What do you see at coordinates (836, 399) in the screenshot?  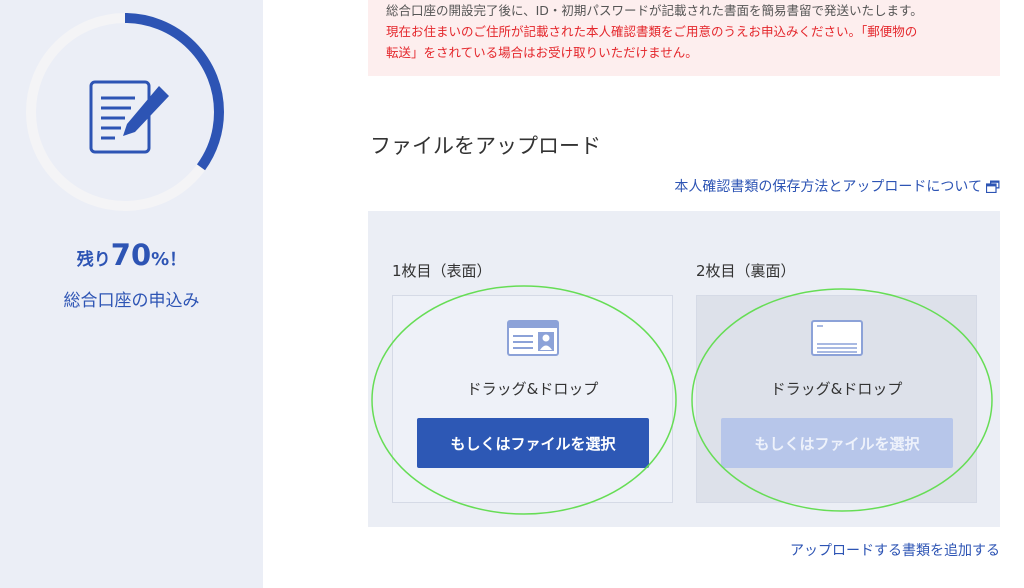 I see `back-drop-zone: ドラッグ&ドロップ もしくはファイルを選択` at bounding box center [836, 399].